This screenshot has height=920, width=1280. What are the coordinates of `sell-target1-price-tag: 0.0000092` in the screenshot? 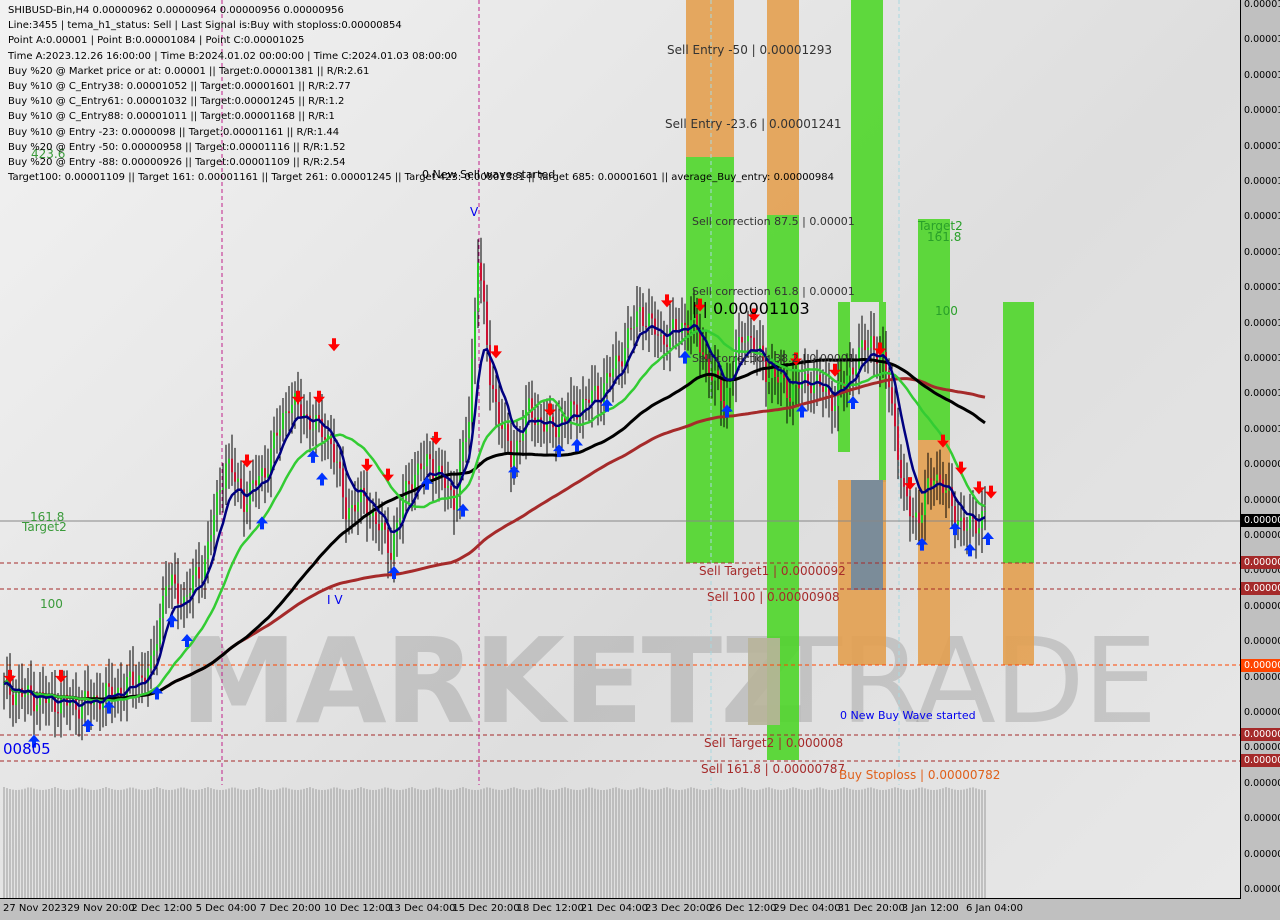 It's located at (1260, 562).